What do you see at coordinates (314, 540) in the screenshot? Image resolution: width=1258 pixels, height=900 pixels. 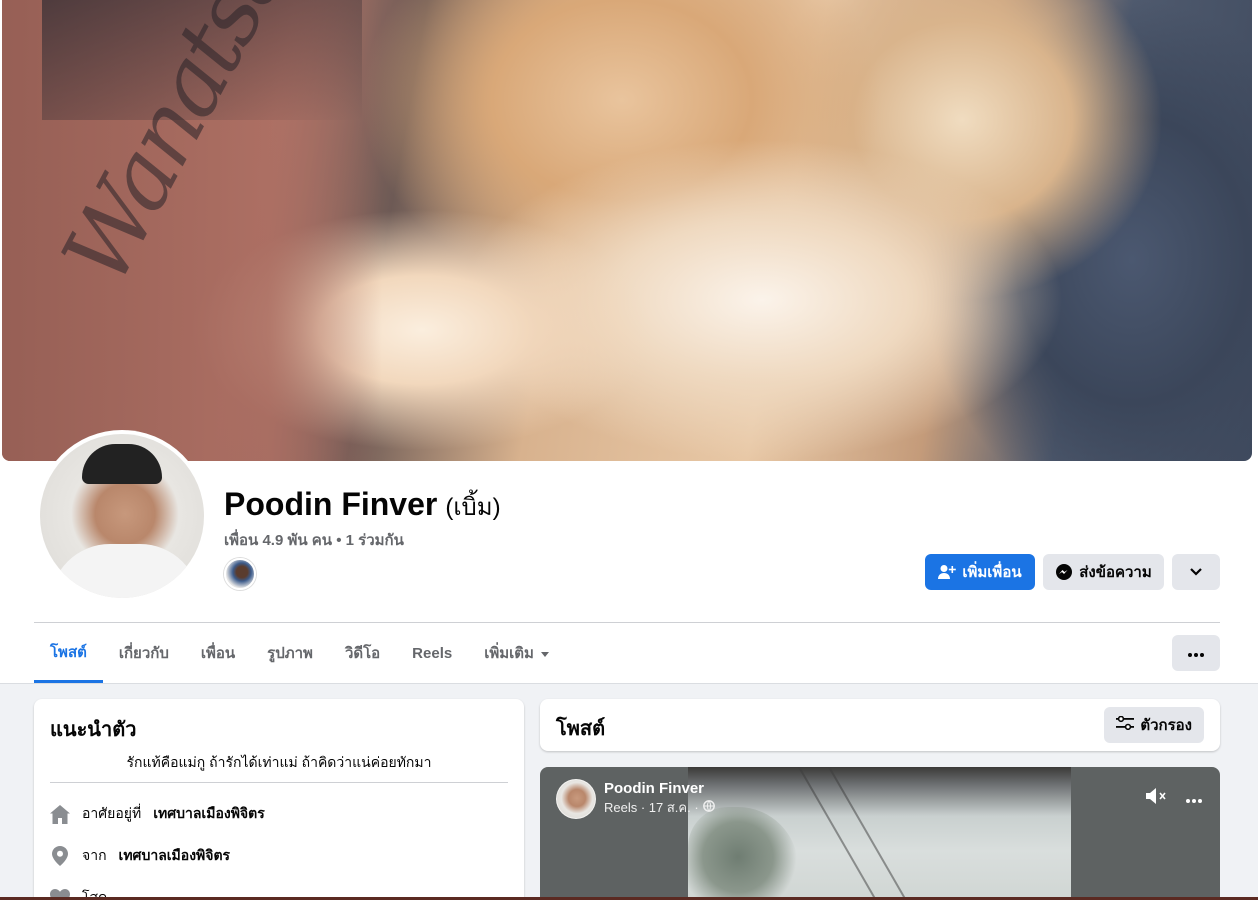 I see `friends-count: เพื่อน 4.9 พัน คน • 1 ร่วมกัน` at bounding box center [314, 540].